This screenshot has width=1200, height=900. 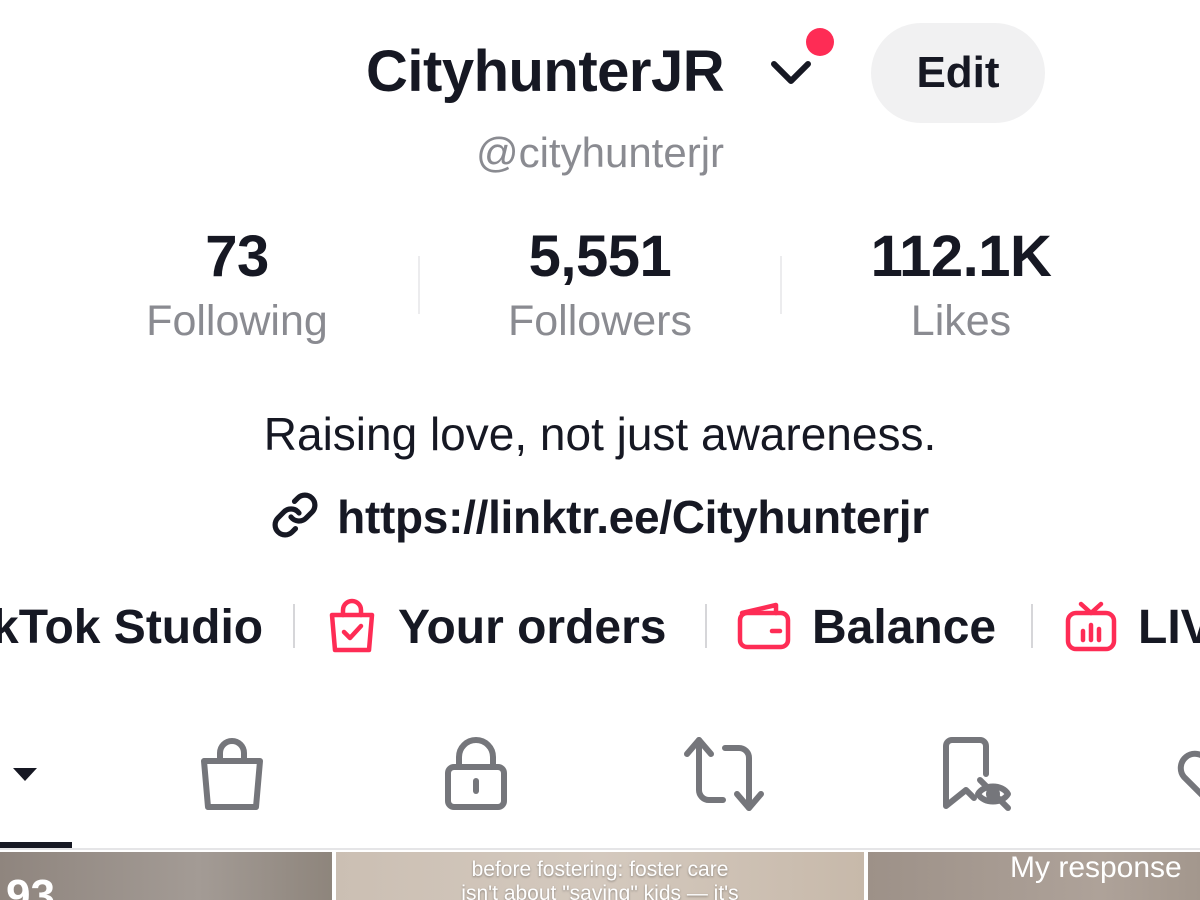 I want to click on link-icon, so click(x=295, y=517).